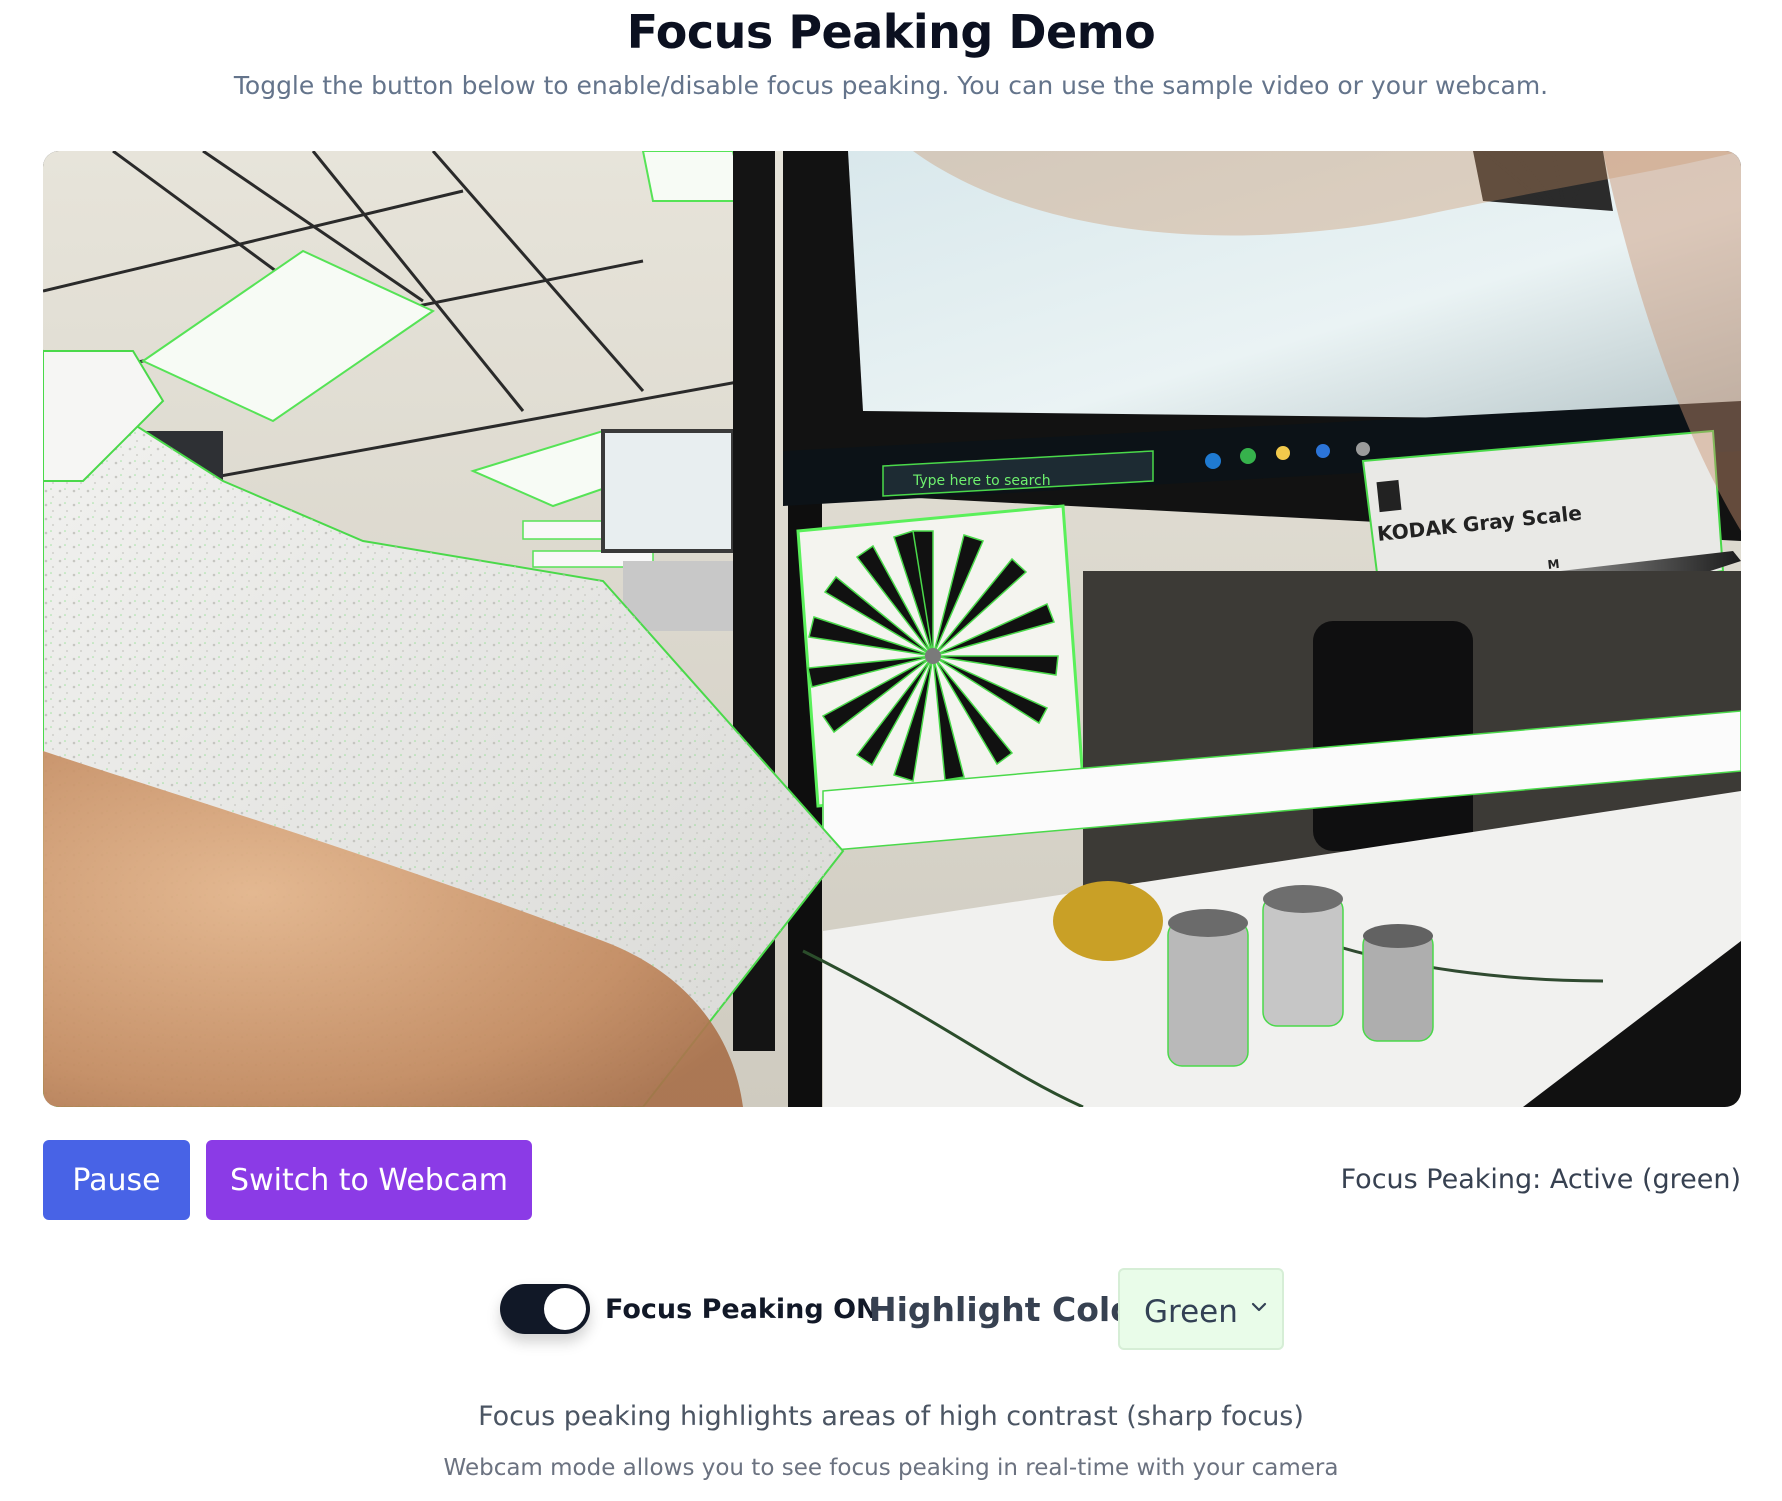  Describe the element at coordinates (1553, 564) in the screenshot. I see `gray-scale-letter-m: M` at that location.